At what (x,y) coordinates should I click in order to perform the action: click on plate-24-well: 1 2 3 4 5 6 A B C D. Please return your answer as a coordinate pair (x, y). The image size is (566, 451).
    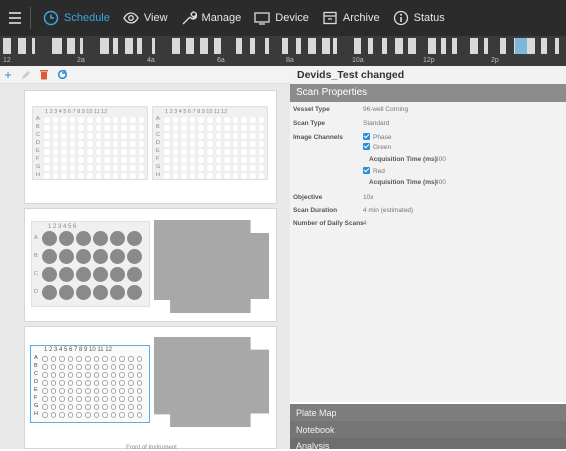
    Looking at the image, I should click on (90, 264).